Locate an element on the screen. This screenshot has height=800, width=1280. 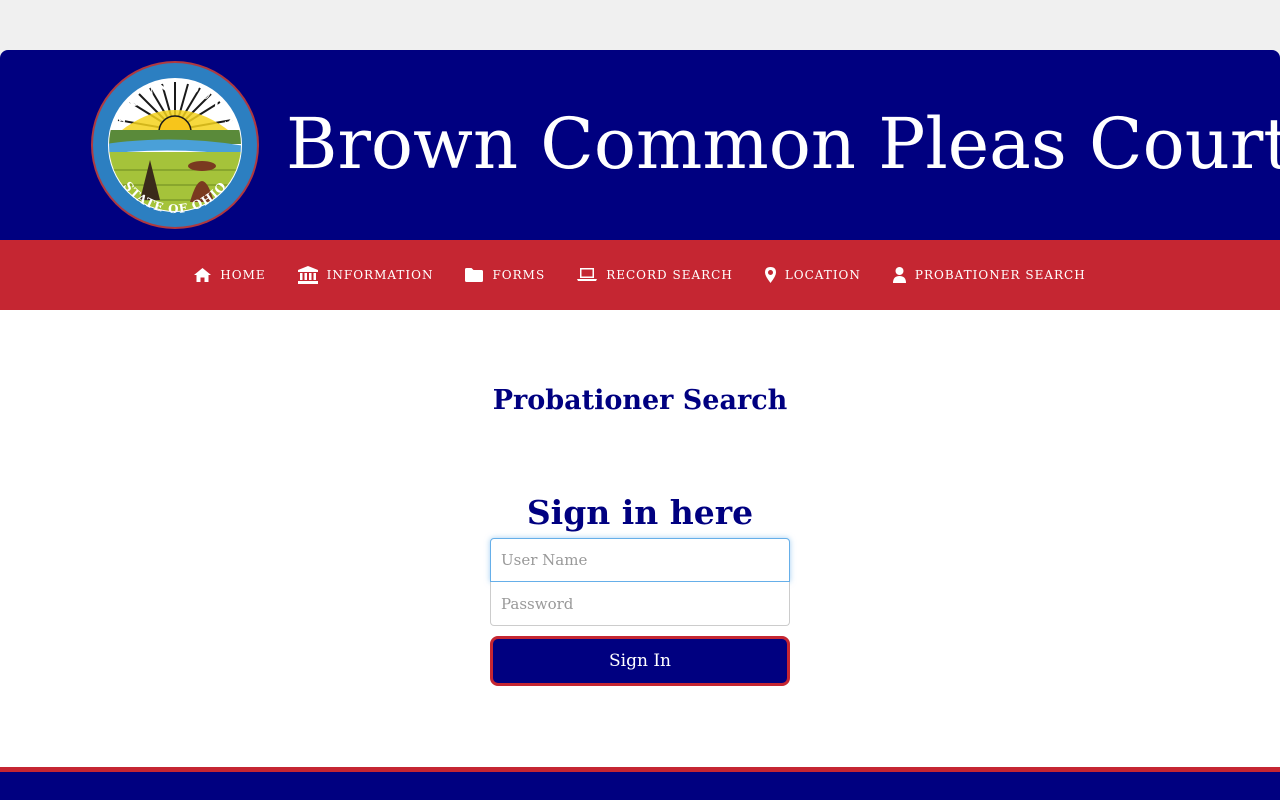
courthouse-icon is located at coordinates (307, 275).